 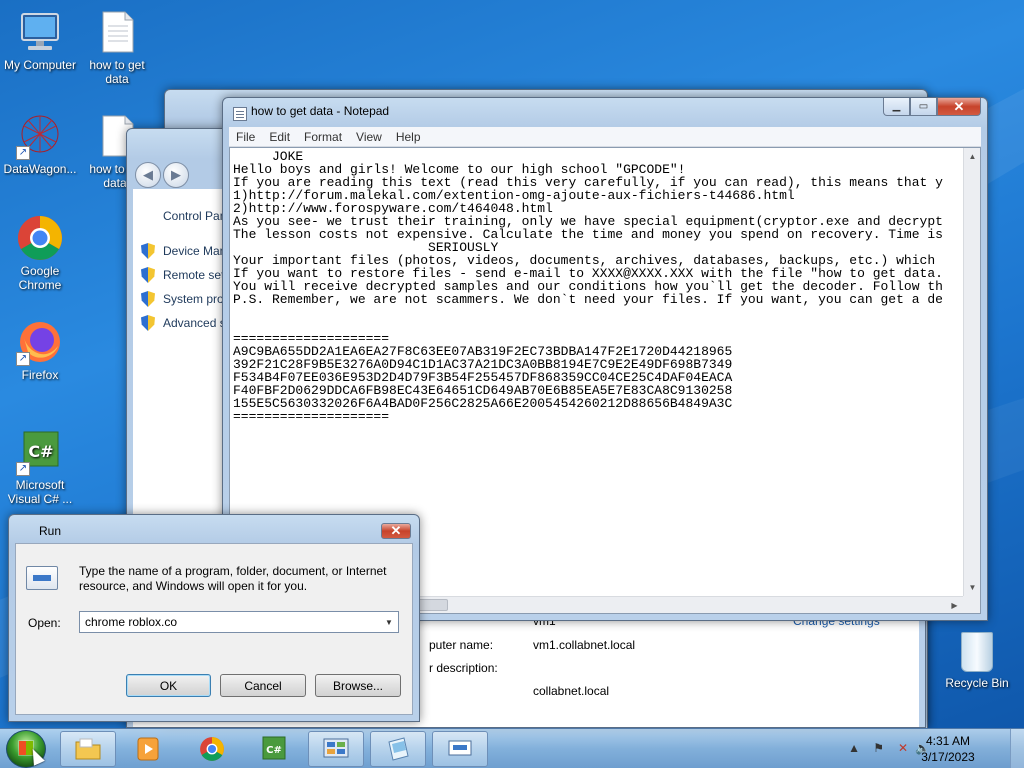 I want to click on taskbar: C# ▲ ⚑ ✕ 🔈 4:31 AM 3/17/2023, so click(x=512, y=748).